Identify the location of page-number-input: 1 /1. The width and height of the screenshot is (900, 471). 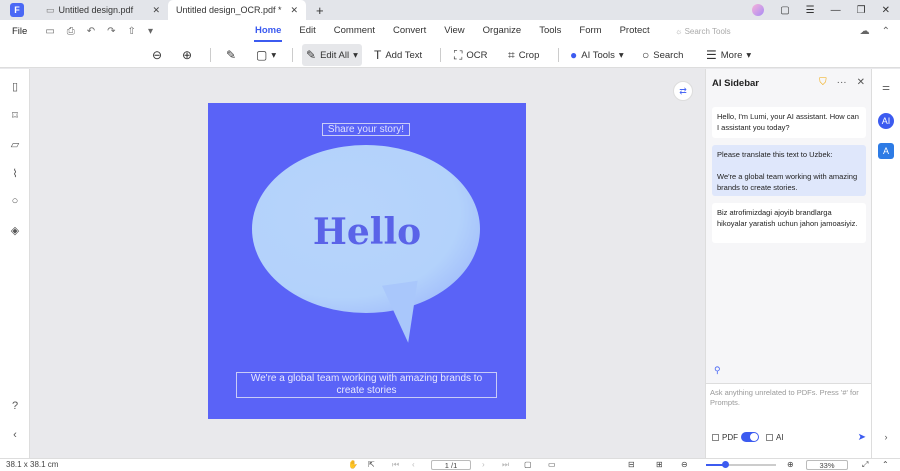
(451, 465).